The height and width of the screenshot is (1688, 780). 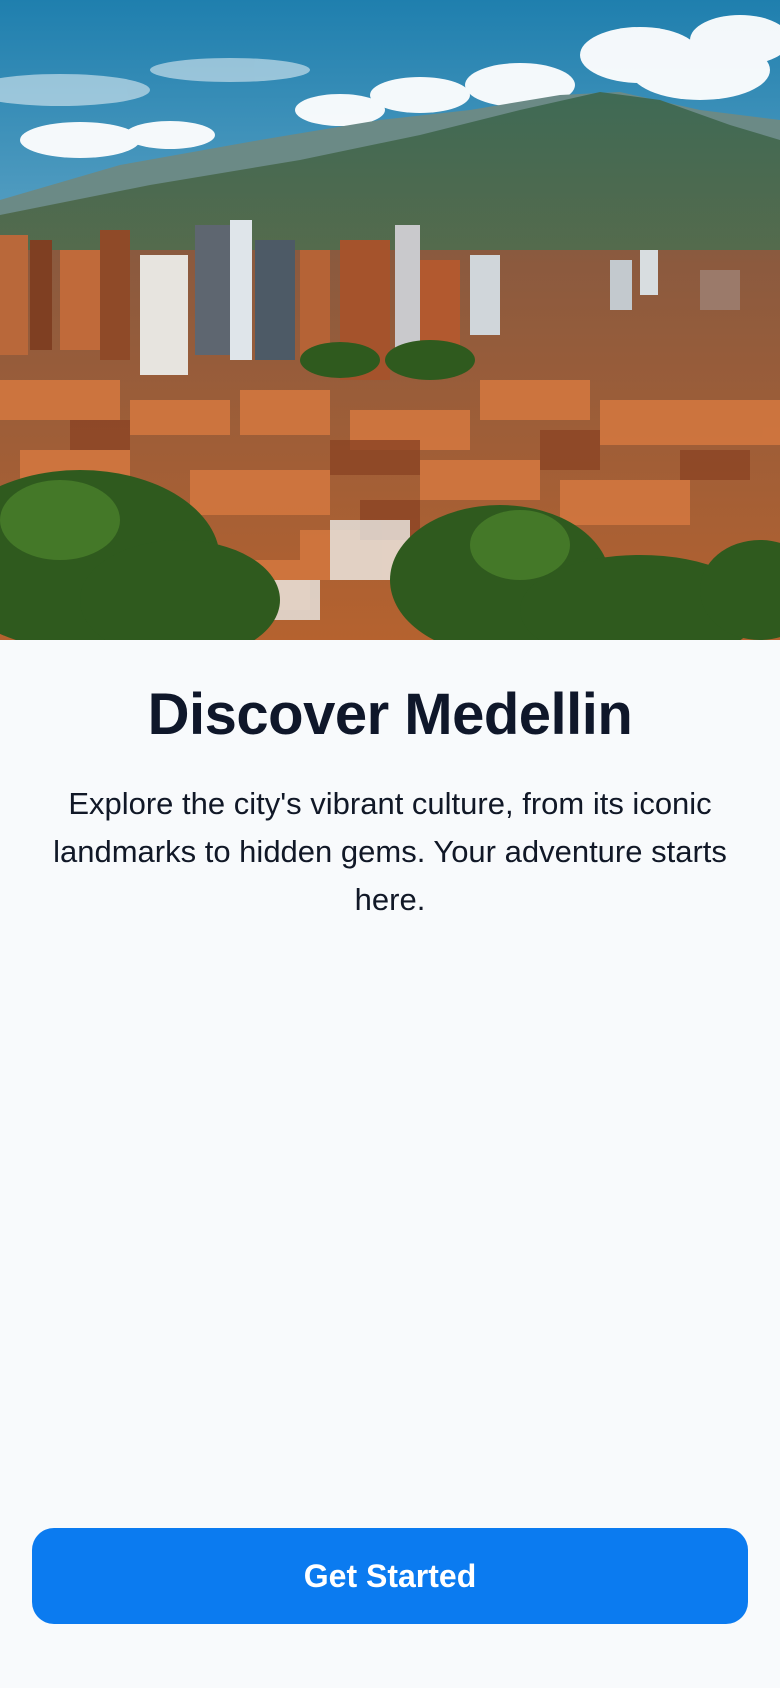 I want to click on page-title: Discover Medellin, so click(x=390, y=714).